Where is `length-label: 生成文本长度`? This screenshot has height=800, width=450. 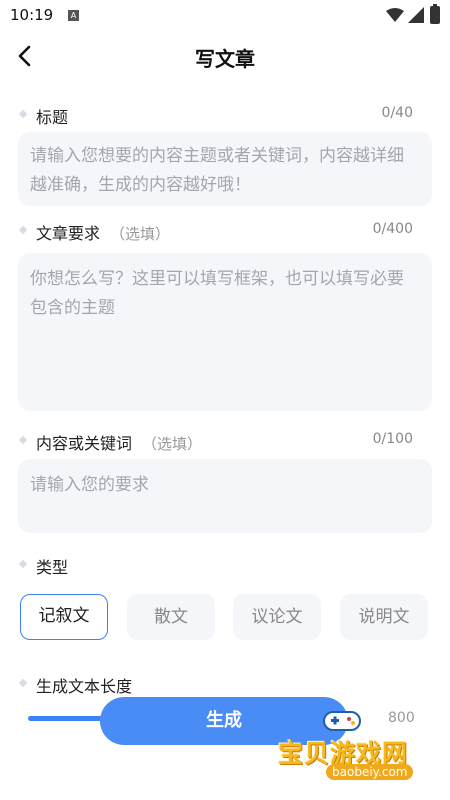 length-label: 生成文本长度 is located at coordinates (84, 686).